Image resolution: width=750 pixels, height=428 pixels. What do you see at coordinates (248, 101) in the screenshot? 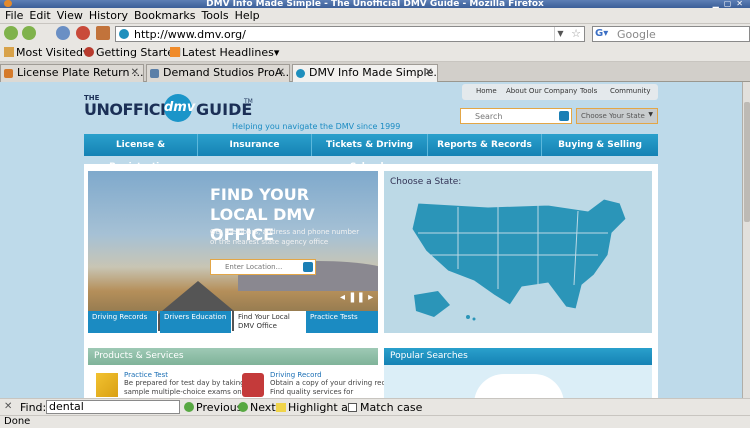
I see `logo-tm: TM` at bounding box center [248, 101].